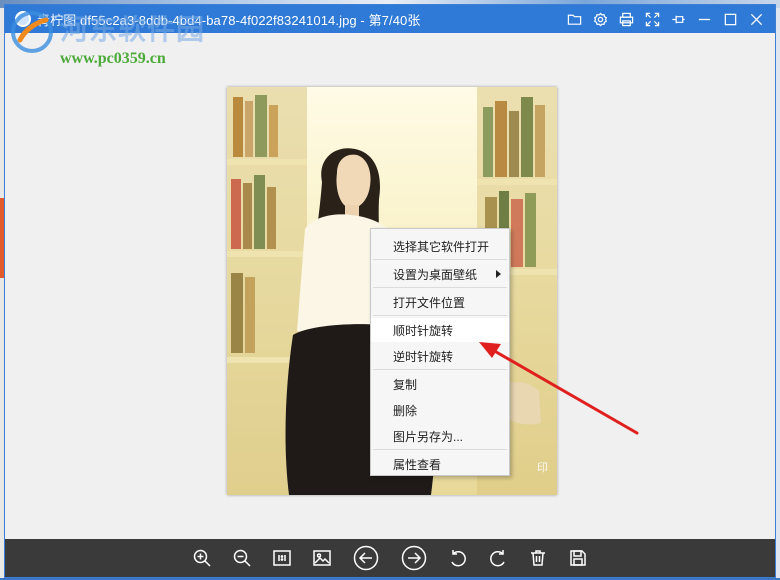 Image resolution: width=780 pixels, height=580 pixels. What do you see at coordinates (242, 558) in the screenshot?
I see `zoom-out-icon` at bounding box center [242, 558].